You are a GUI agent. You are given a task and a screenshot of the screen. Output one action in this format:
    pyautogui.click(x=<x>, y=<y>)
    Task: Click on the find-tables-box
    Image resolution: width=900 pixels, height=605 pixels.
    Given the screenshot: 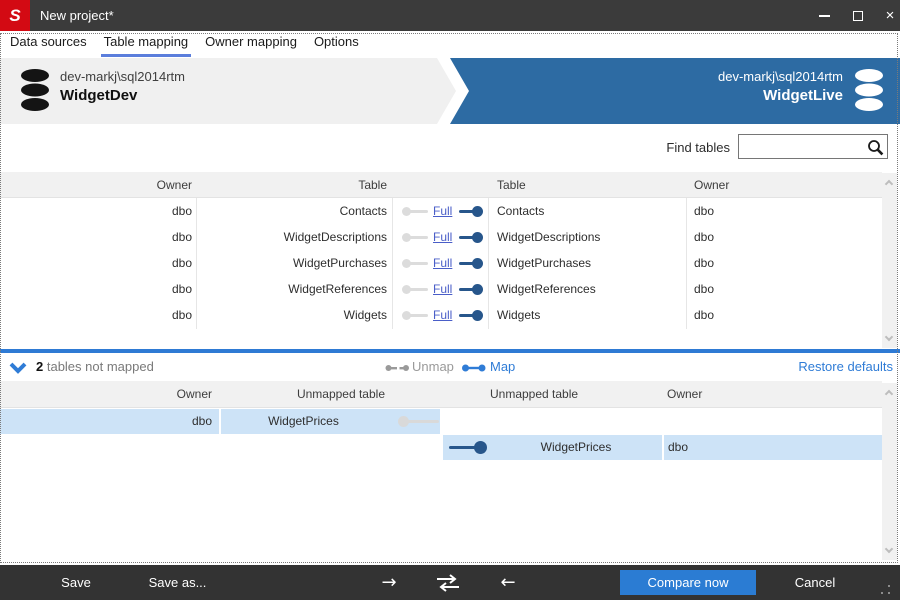 What is the action you would take?
    pyautogui.click(x=813, y=146)
    